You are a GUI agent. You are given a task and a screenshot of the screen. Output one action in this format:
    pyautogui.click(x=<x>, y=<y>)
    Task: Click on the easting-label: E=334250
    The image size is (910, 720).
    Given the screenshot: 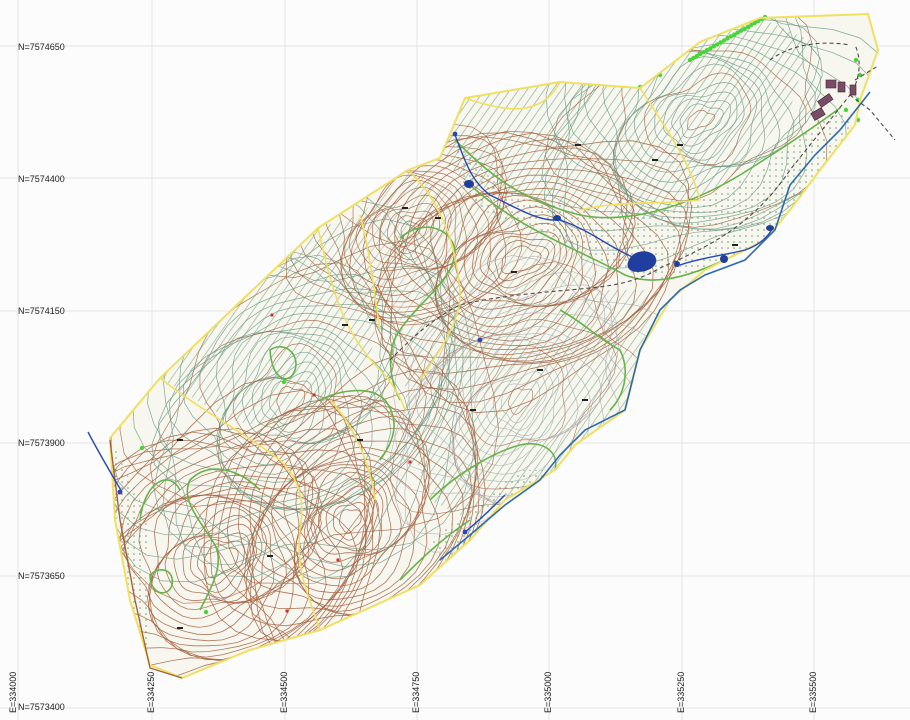 What is the action you would take?
    pyautogui.click(x=151, y=692)
    